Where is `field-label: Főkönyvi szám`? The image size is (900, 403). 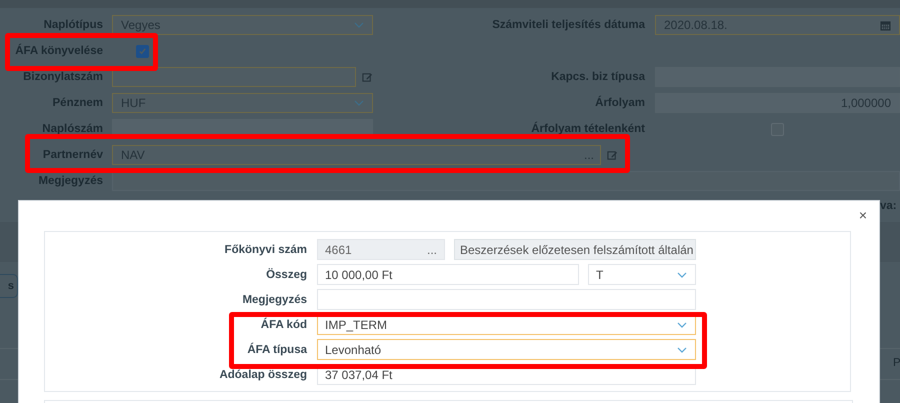 field-label: Főkönyvi szám is located at coordinates (265, 250).